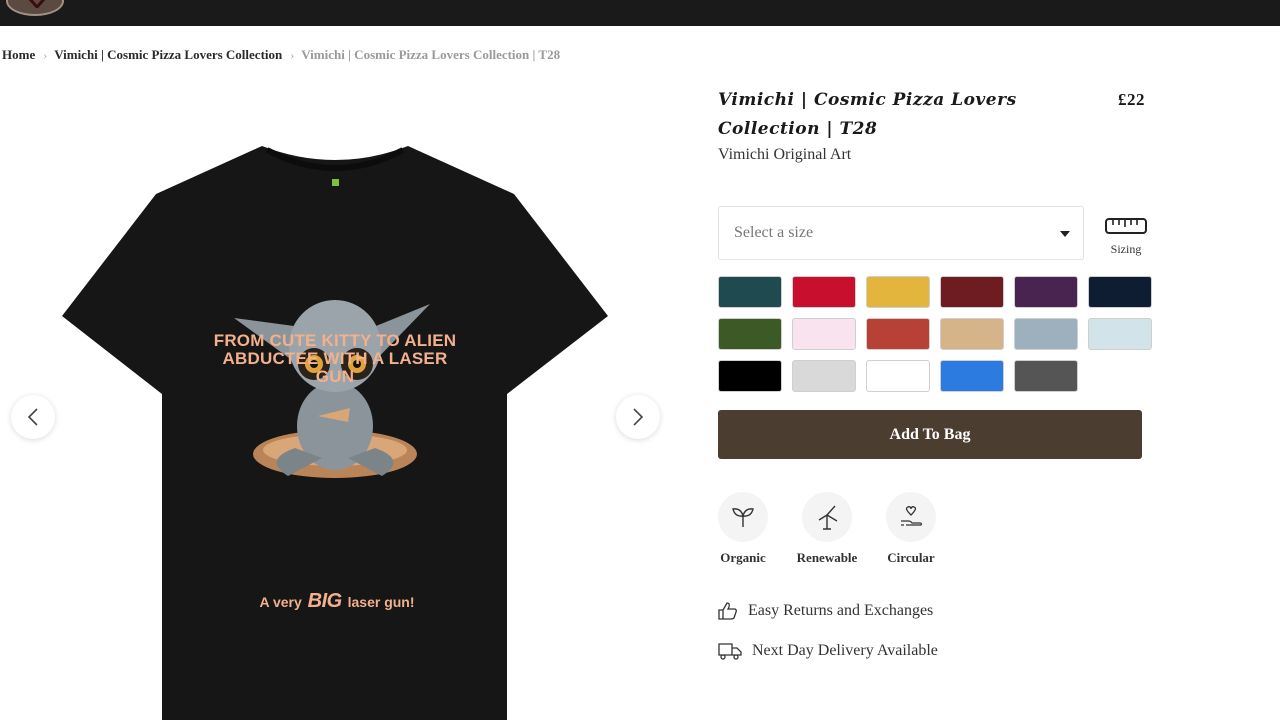  Describe the element at coordinates (168, 55) in the screenshot. I see `breadcrumb-collection-link: Vimichi | Cosmic Pizza Lovers Collection` at that location.